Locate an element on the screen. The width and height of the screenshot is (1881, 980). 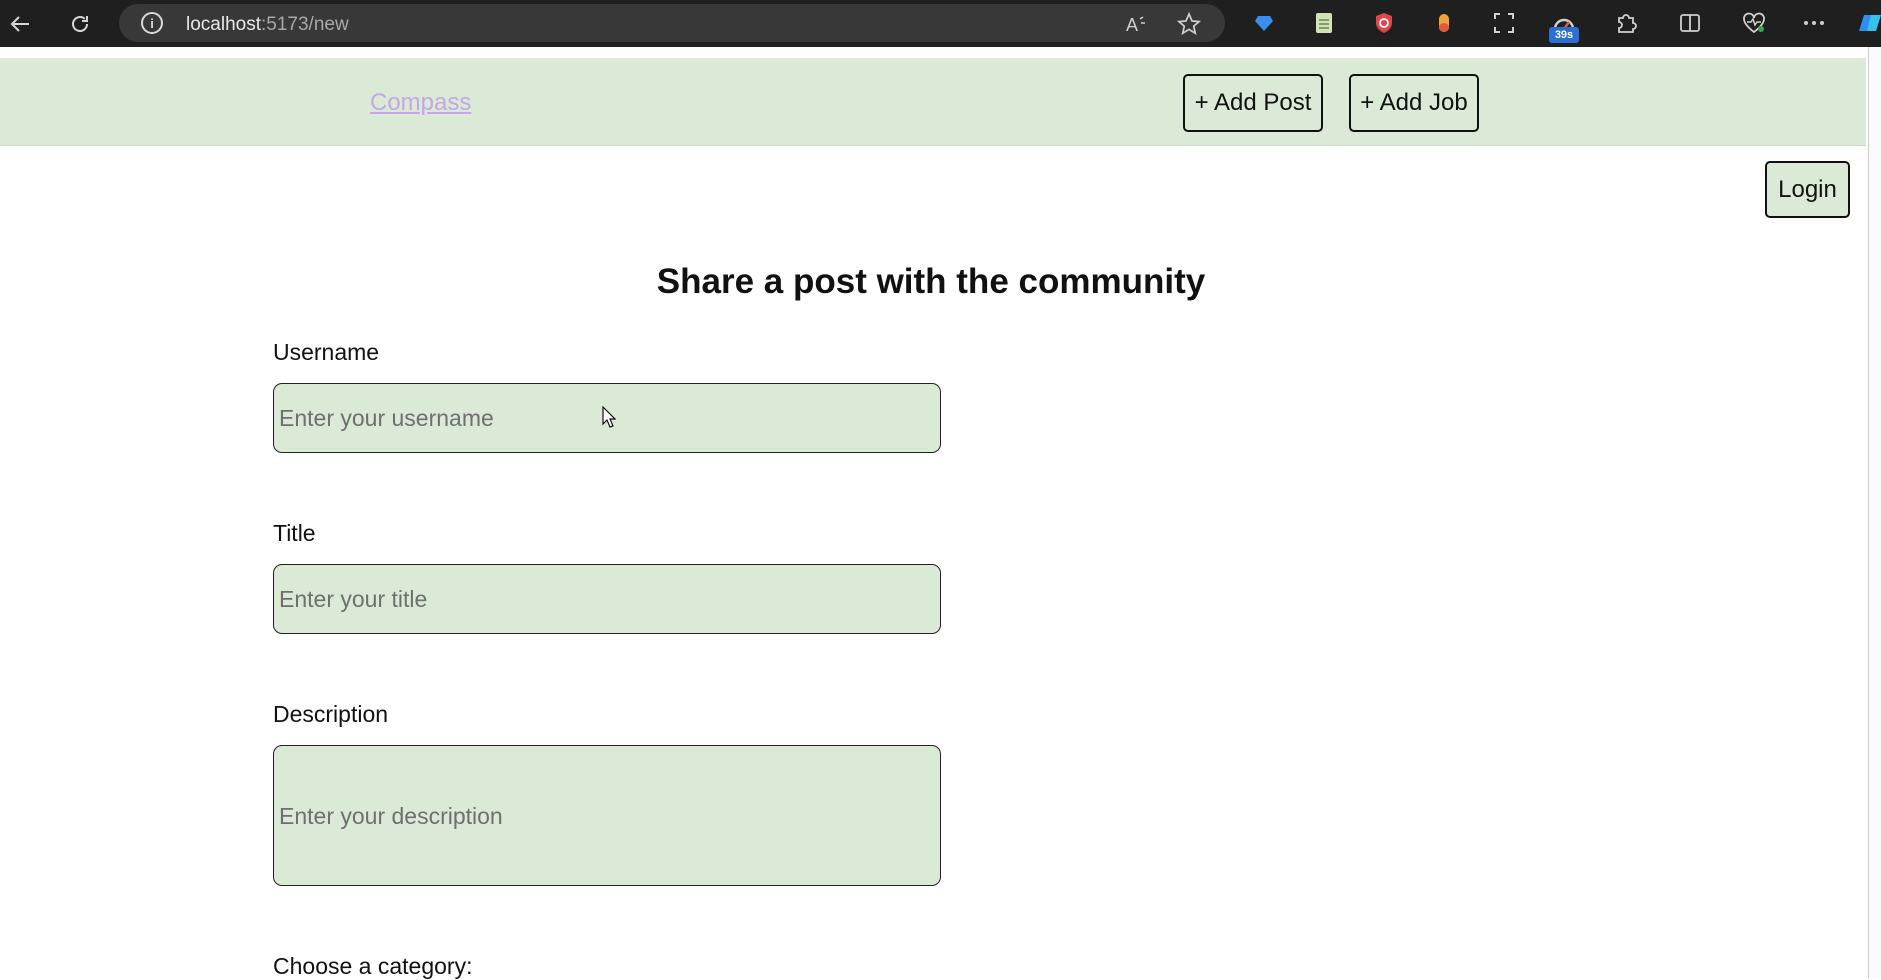
address-bar: i localhost:5173/new A is located at coordinates (672, 23).